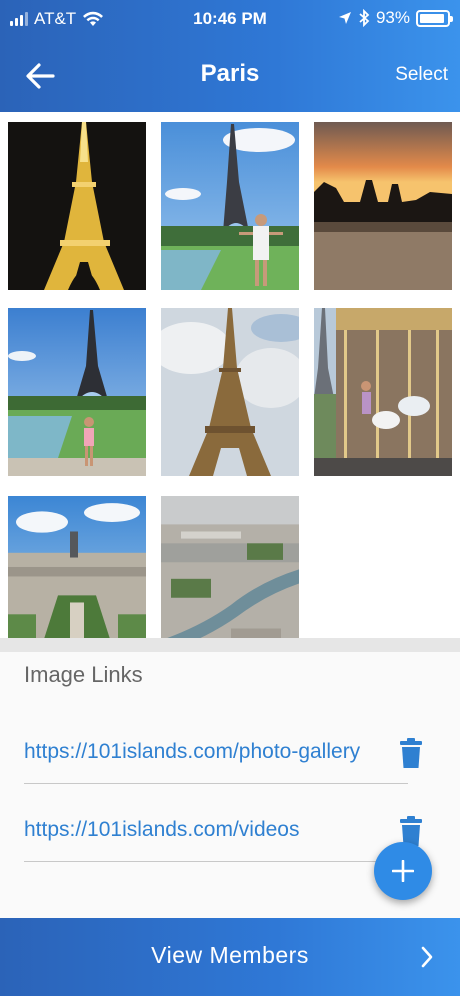 The width and height of the screenshot is (460, 996). Describe the element at coordinates (427, 957) in the screenshot. I see `chevron-right-icon` at that location.